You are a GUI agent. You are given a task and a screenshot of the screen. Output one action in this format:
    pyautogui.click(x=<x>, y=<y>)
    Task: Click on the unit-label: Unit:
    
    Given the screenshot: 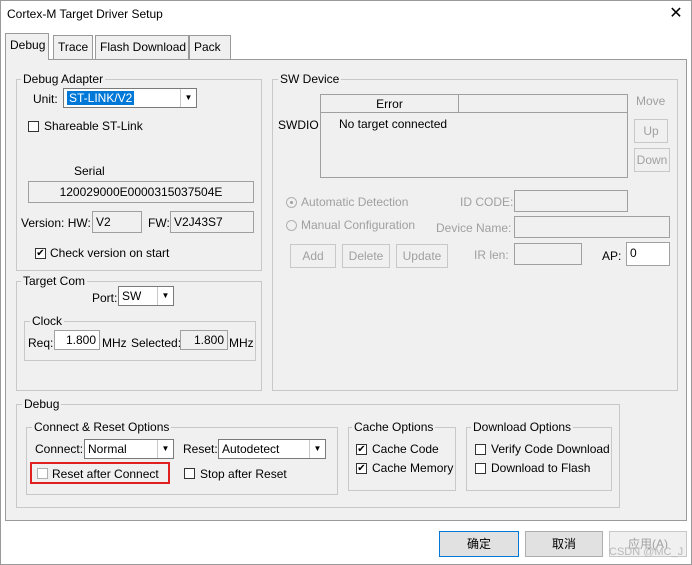 What is the action you would take?
    pyautogui.click(x=45, y=99)
    